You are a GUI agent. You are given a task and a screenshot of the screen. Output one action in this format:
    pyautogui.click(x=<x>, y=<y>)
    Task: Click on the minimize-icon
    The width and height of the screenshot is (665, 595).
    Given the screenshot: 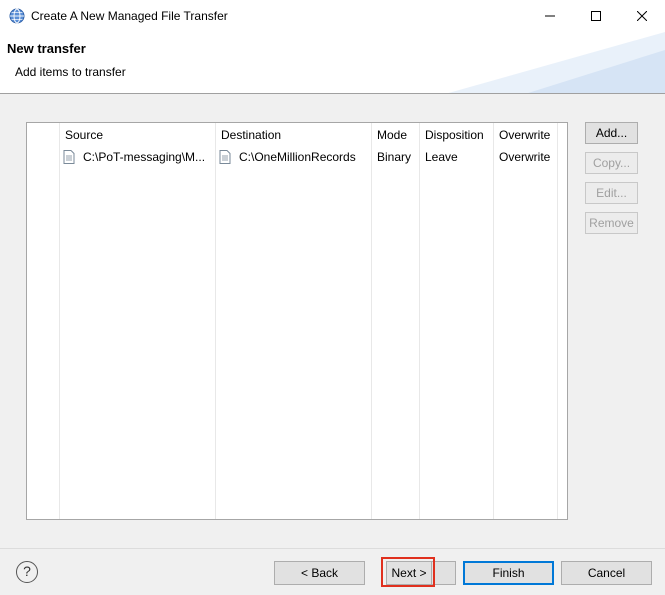 What is the action you would take?
    pyautogui.click(x=550, y=16)
    